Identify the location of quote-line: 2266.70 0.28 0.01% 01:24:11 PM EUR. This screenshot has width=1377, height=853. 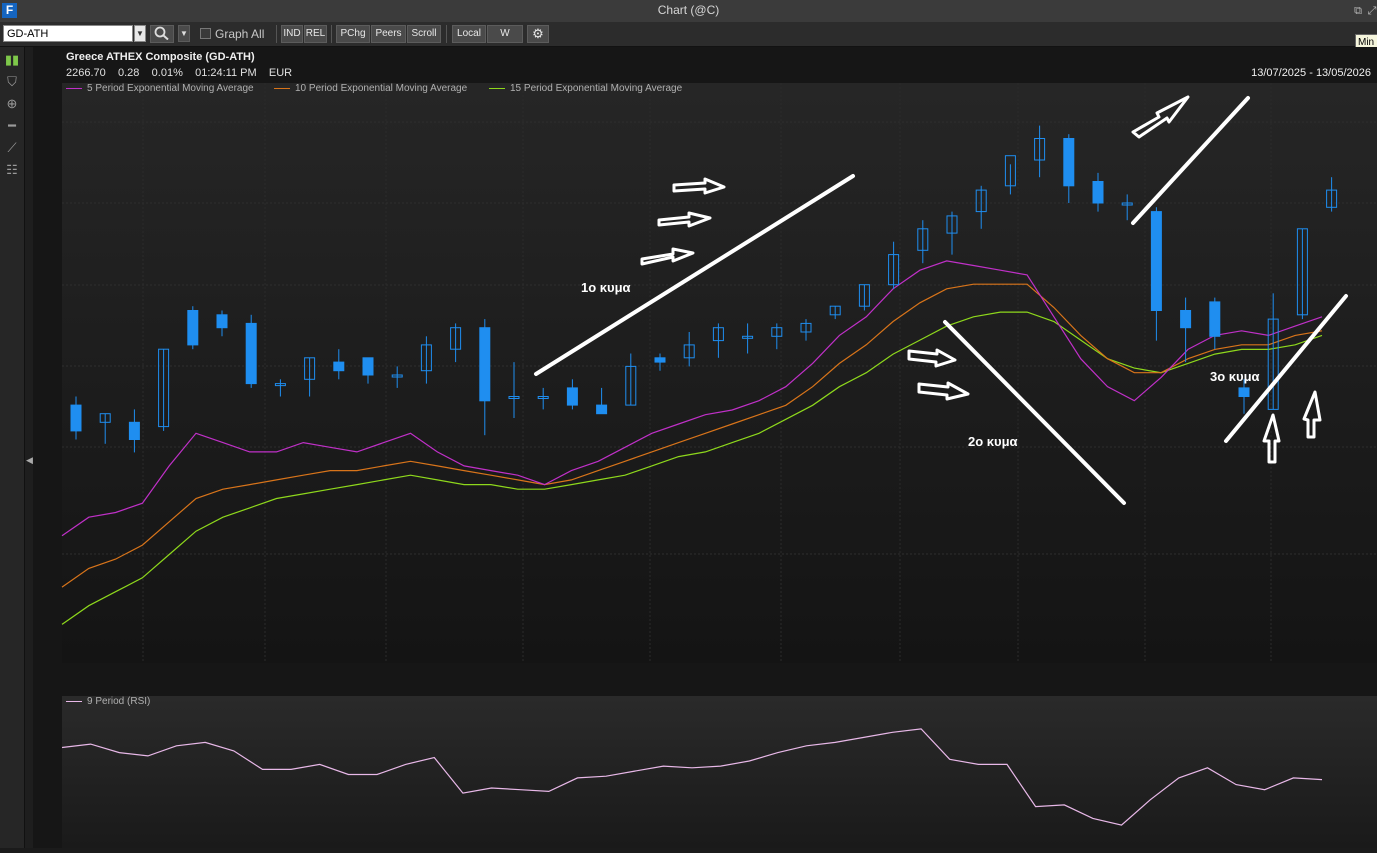
(179, 73).